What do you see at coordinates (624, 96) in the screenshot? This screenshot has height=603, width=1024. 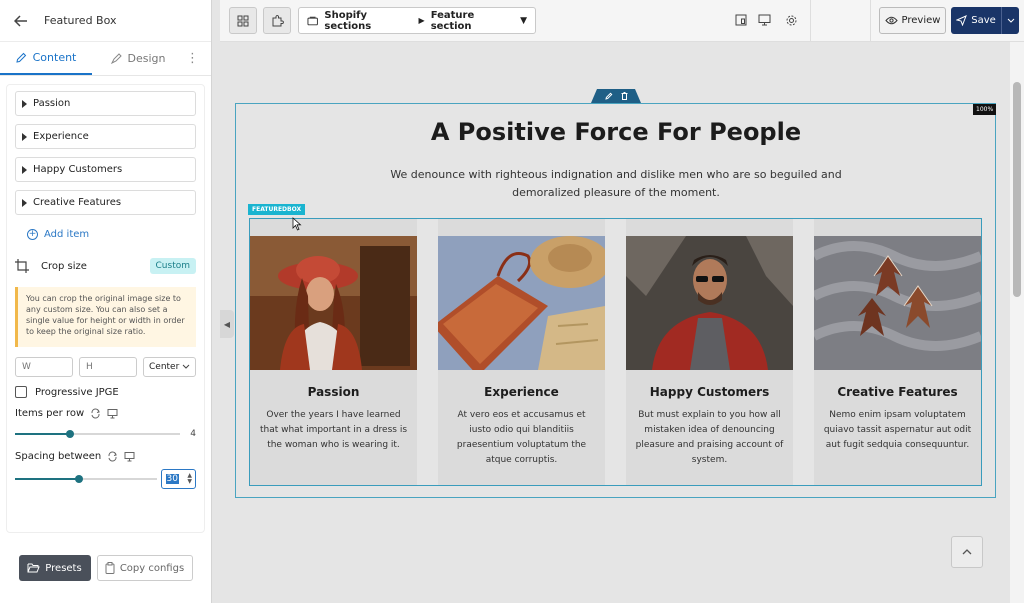 I see `trash-icon` at bounding box center [624, 96].